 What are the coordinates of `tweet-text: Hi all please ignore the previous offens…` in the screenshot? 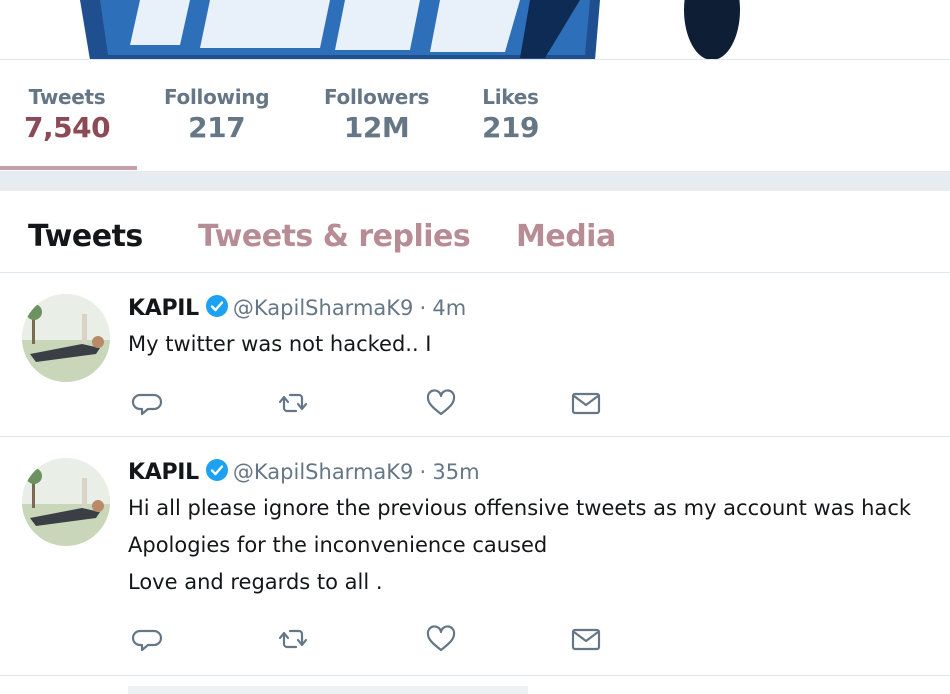 It's located at (519, 545).